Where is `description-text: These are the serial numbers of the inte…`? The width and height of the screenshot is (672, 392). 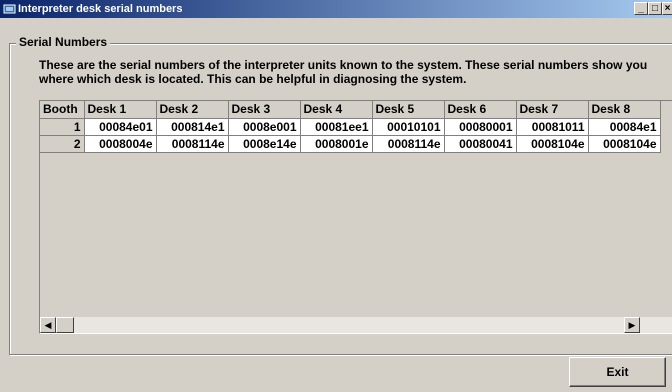
description-text: These are the serial numbers of the inte… is located at coordinates (343, 72).